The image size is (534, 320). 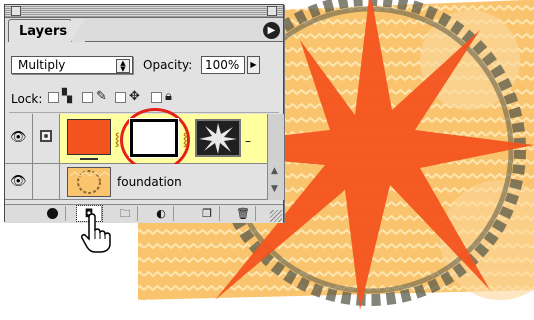 I want to click on opacity-field: 100%, so click(x=223, y=65).